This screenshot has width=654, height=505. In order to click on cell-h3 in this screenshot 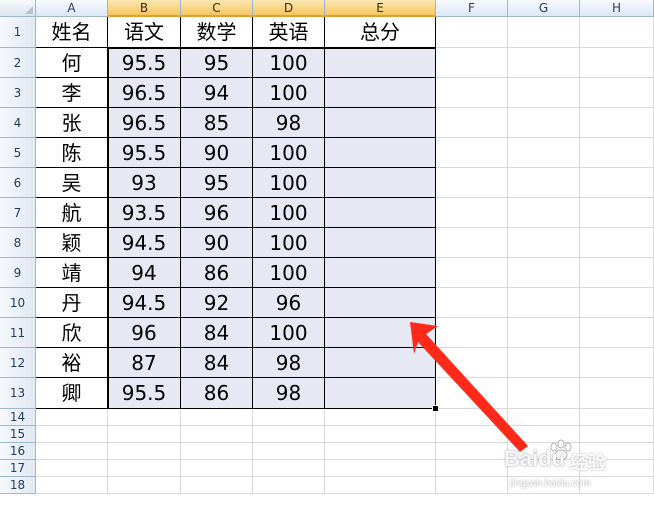, I will do `click(617, 93)`.